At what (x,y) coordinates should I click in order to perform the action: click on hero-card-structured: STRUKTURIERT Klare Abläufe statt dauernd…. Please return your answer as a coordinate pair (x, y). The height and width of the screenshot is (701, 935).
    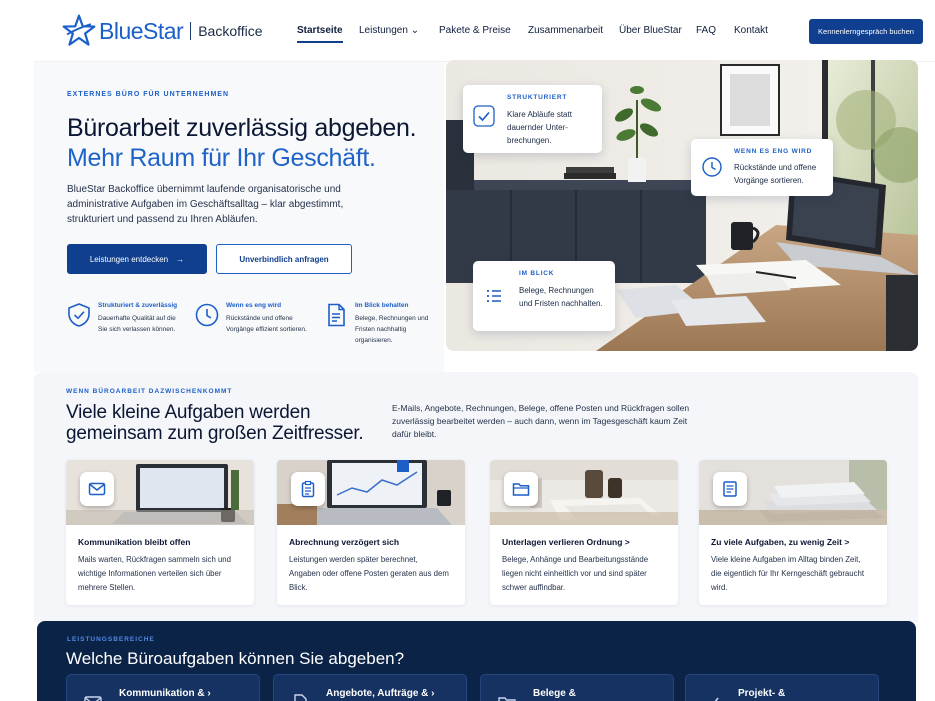
    Looking at the image, I should click on (532, 119).